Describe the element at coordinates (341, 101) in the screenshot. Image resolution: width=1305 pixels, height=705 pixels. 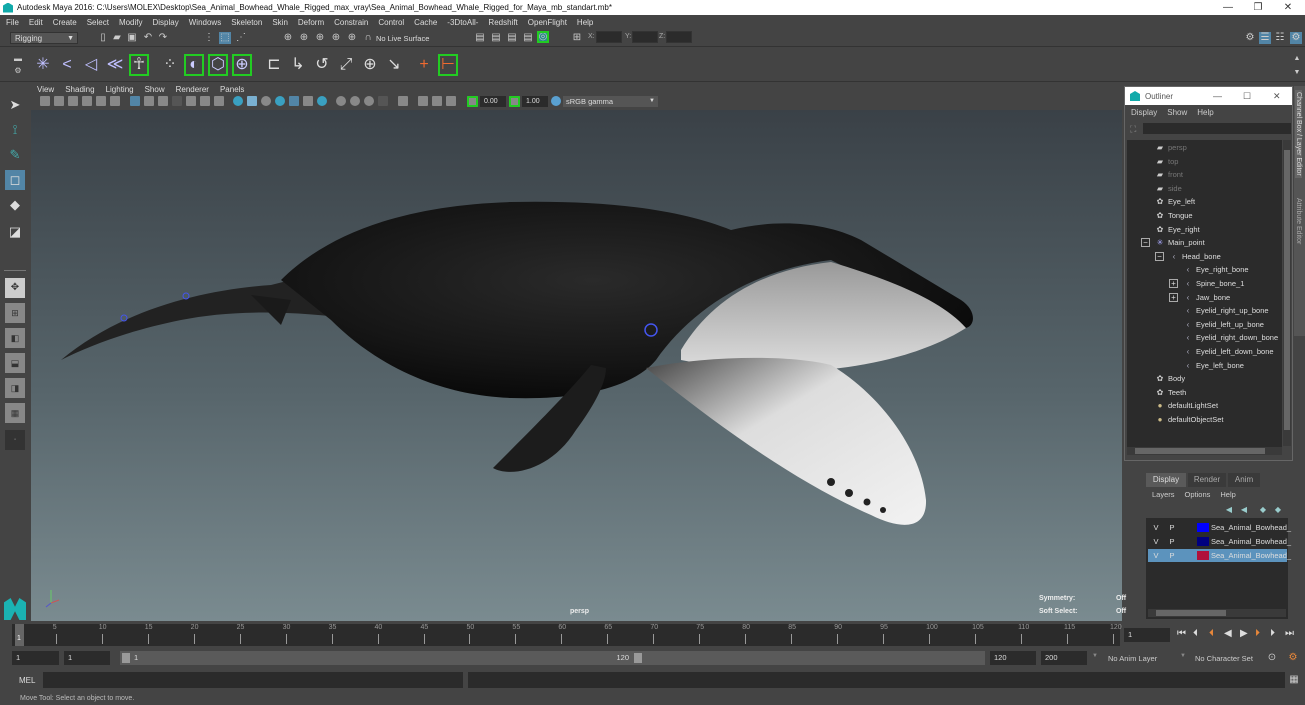
I see `motion-blur-icon` at that location.